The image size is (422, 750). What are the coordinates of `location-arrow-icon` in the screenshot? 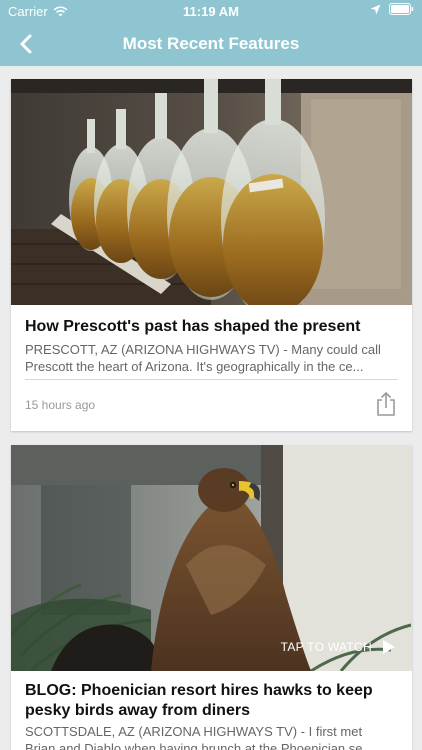 It's located at (375, 9).